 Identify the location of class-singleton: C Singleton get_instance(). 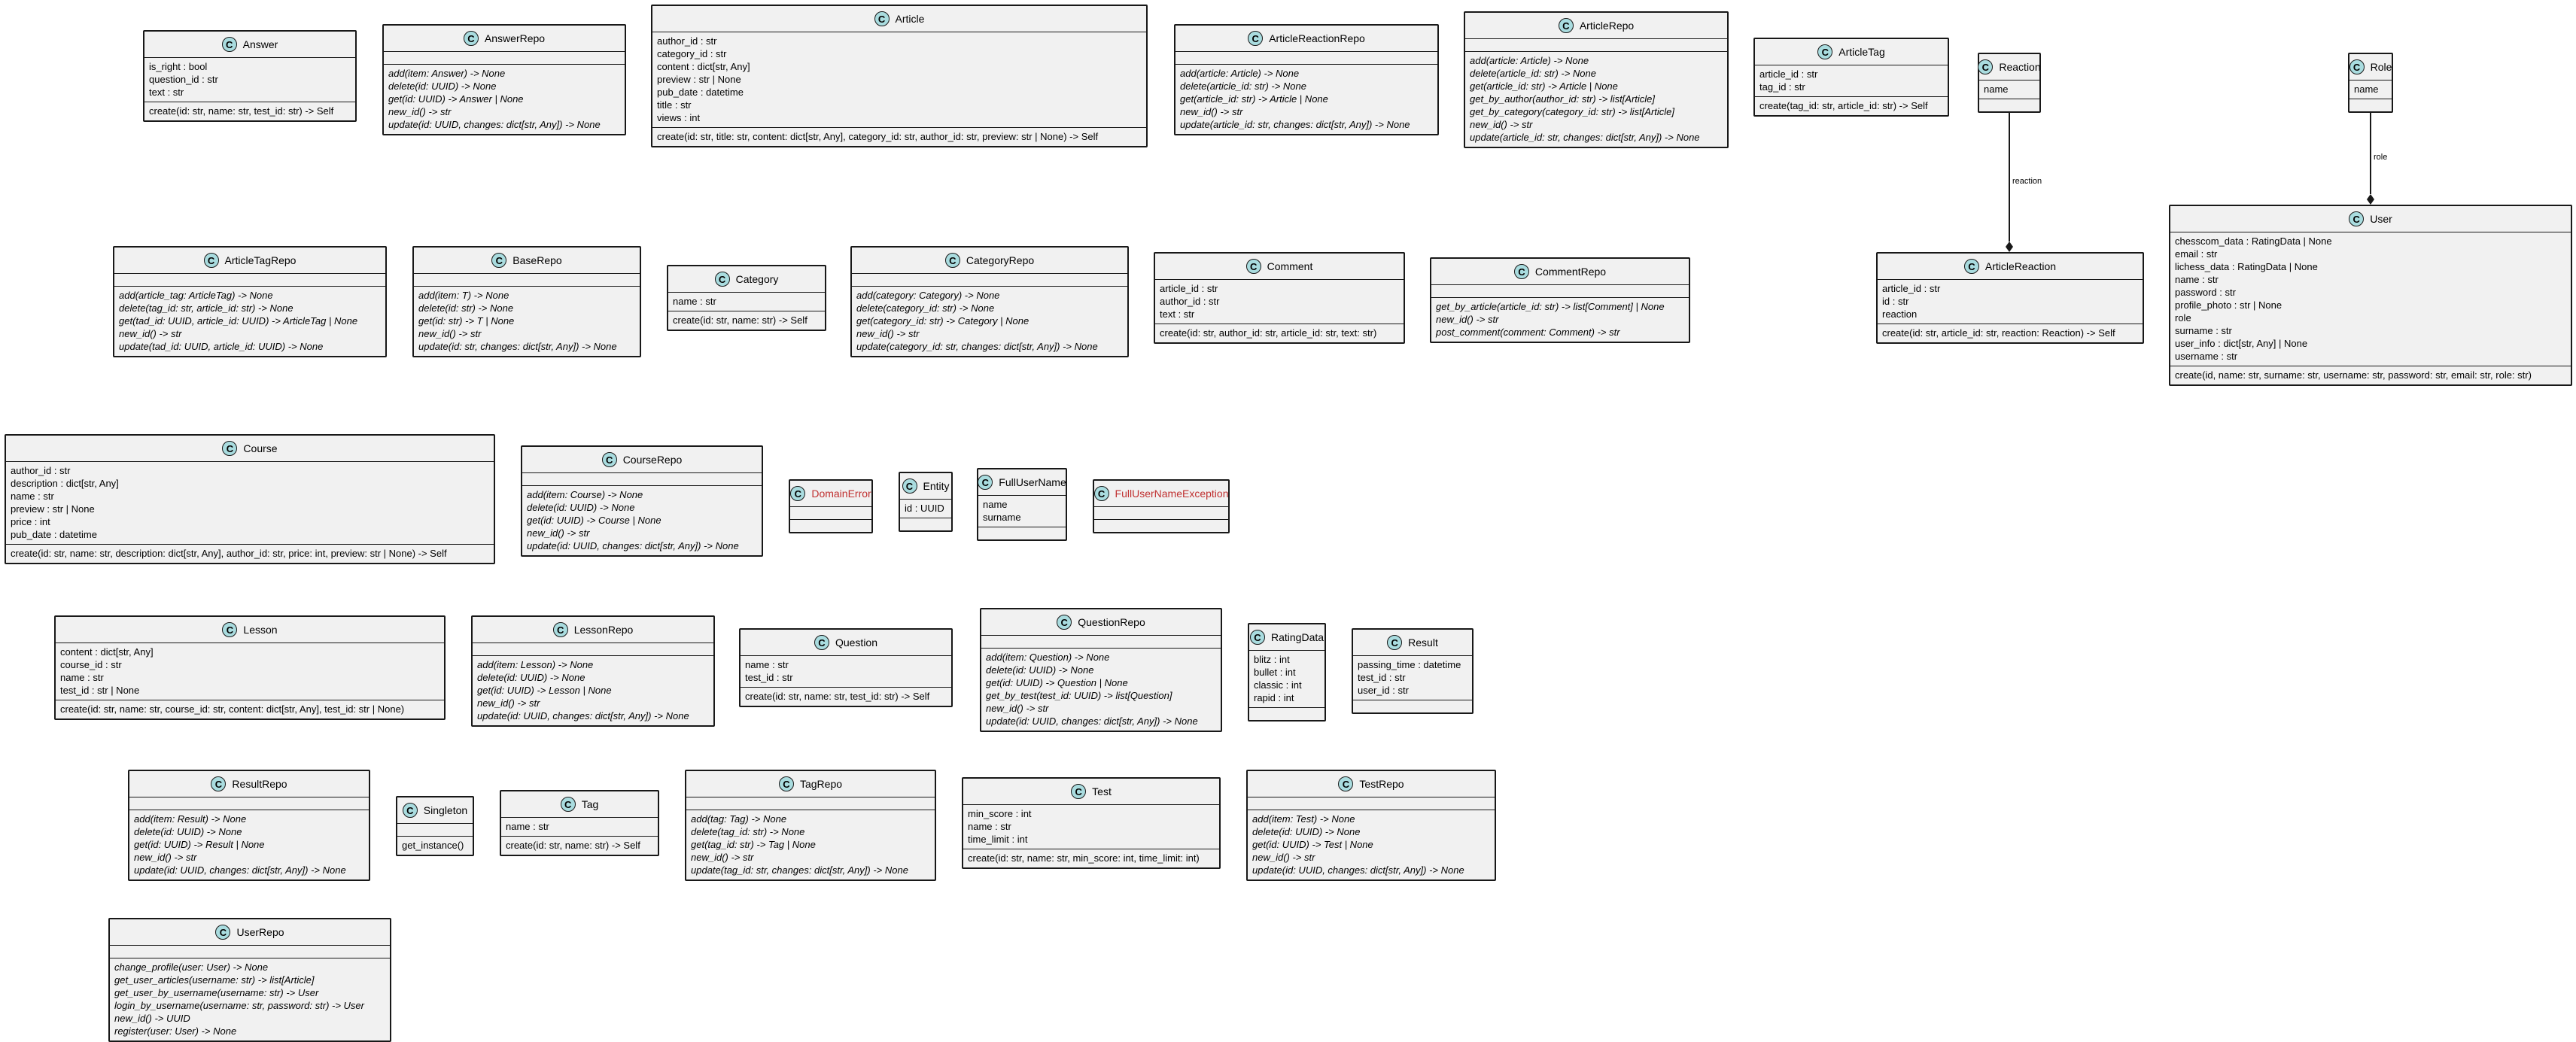
(435, 826).